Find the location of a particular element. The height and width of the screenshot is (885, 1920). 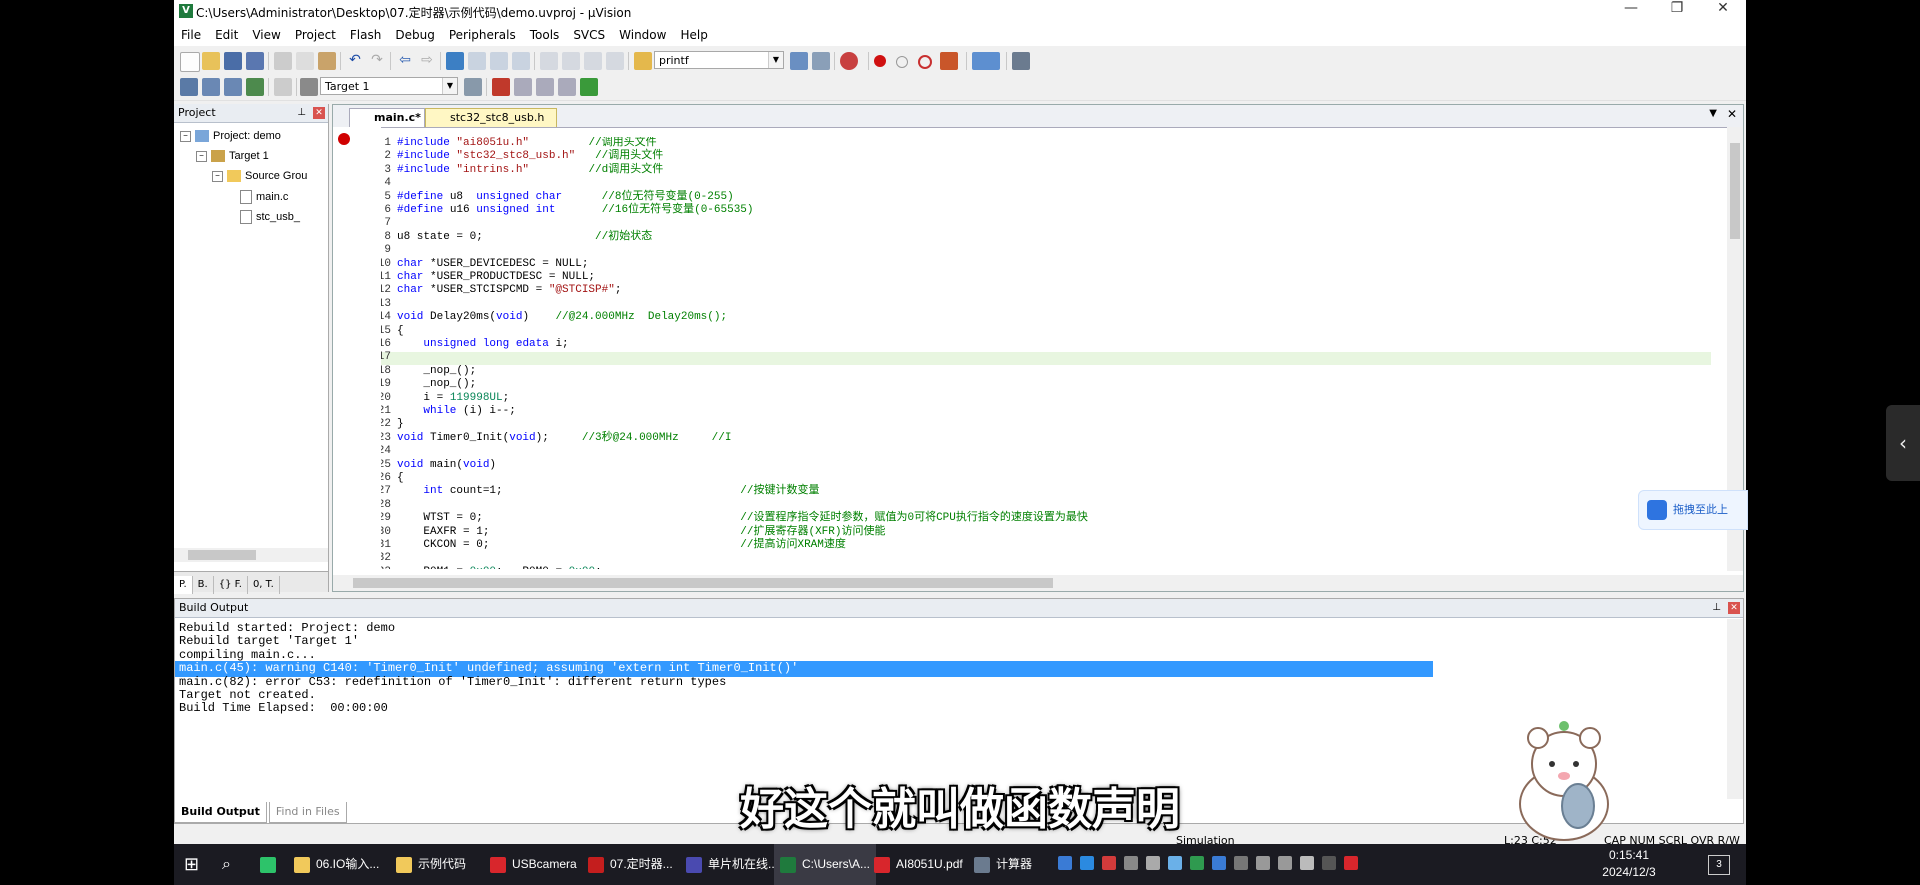

ime-icon is located at coordinates (1307, 863).